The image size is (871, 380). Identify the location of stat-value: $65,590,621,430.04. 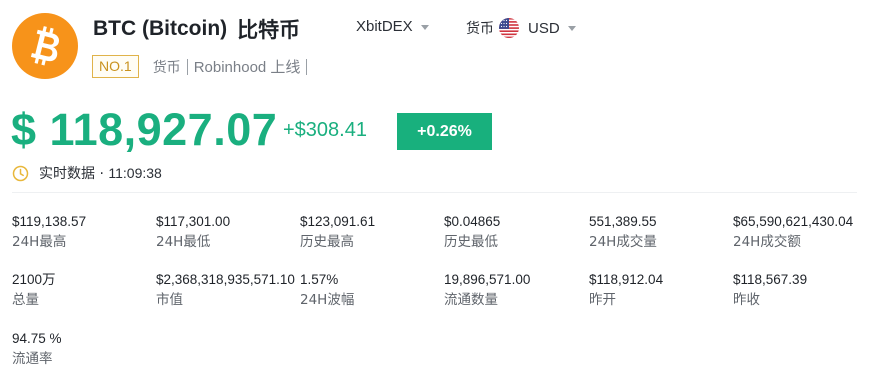
(793, 221).